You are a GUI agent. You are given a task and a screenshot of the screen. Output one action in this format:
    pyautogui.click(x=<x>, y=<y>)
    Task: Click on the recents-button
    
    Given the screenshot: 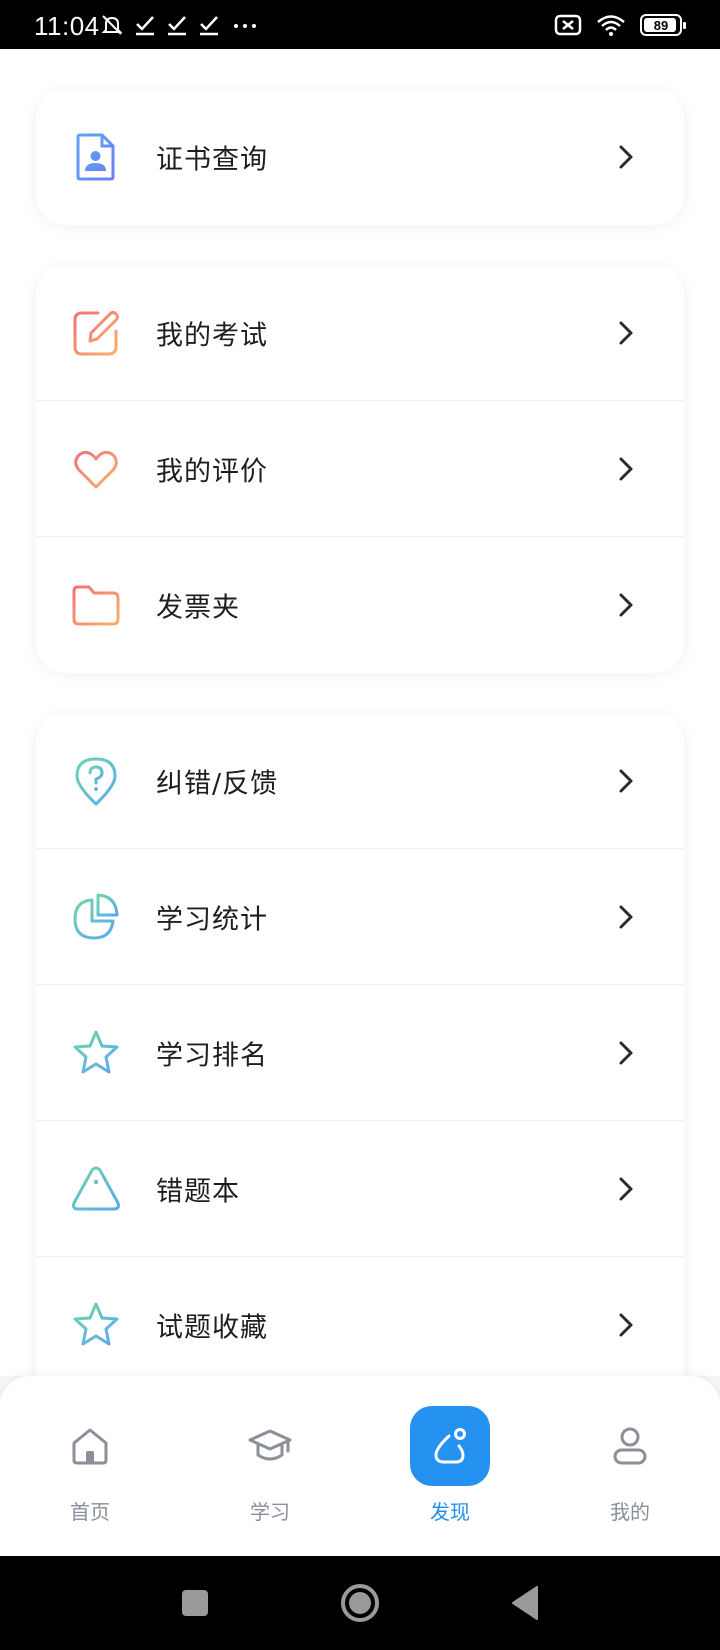 What is the action you would take?
    pyautogui.click(x=195, y=1603)
    